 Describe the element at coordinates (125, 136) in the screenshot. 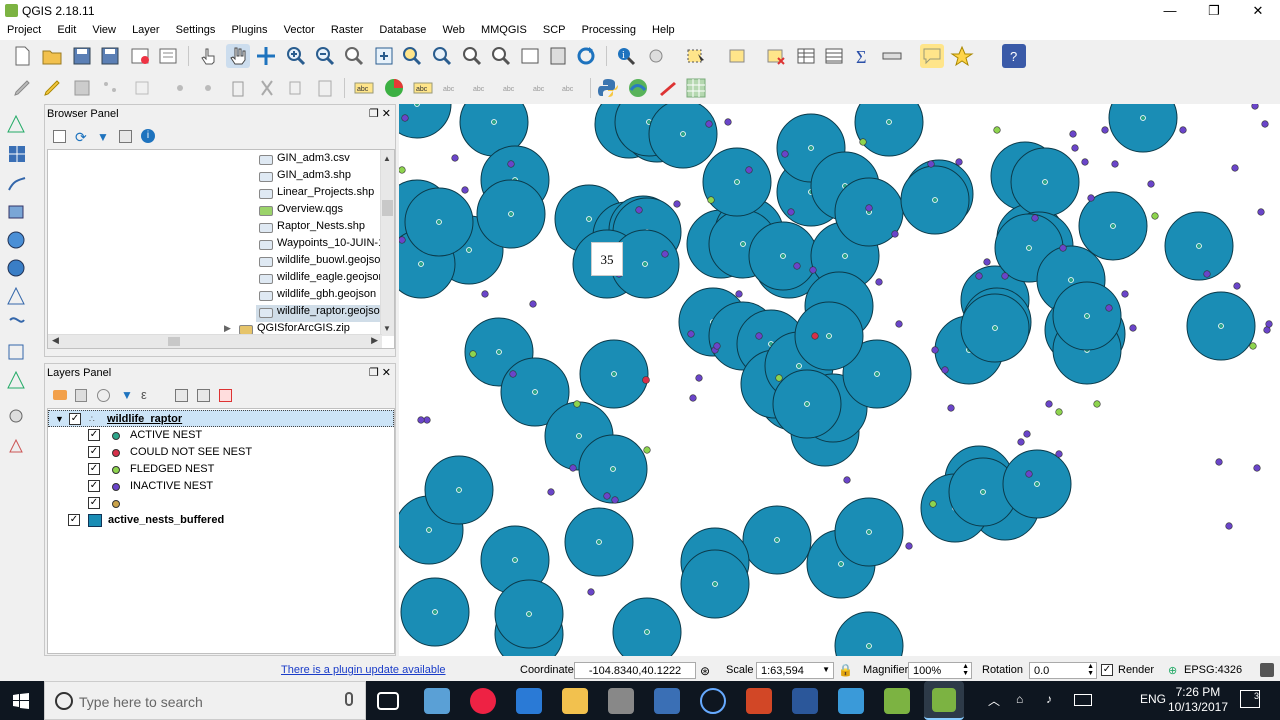

I see `collapse-all-icon` at that location.